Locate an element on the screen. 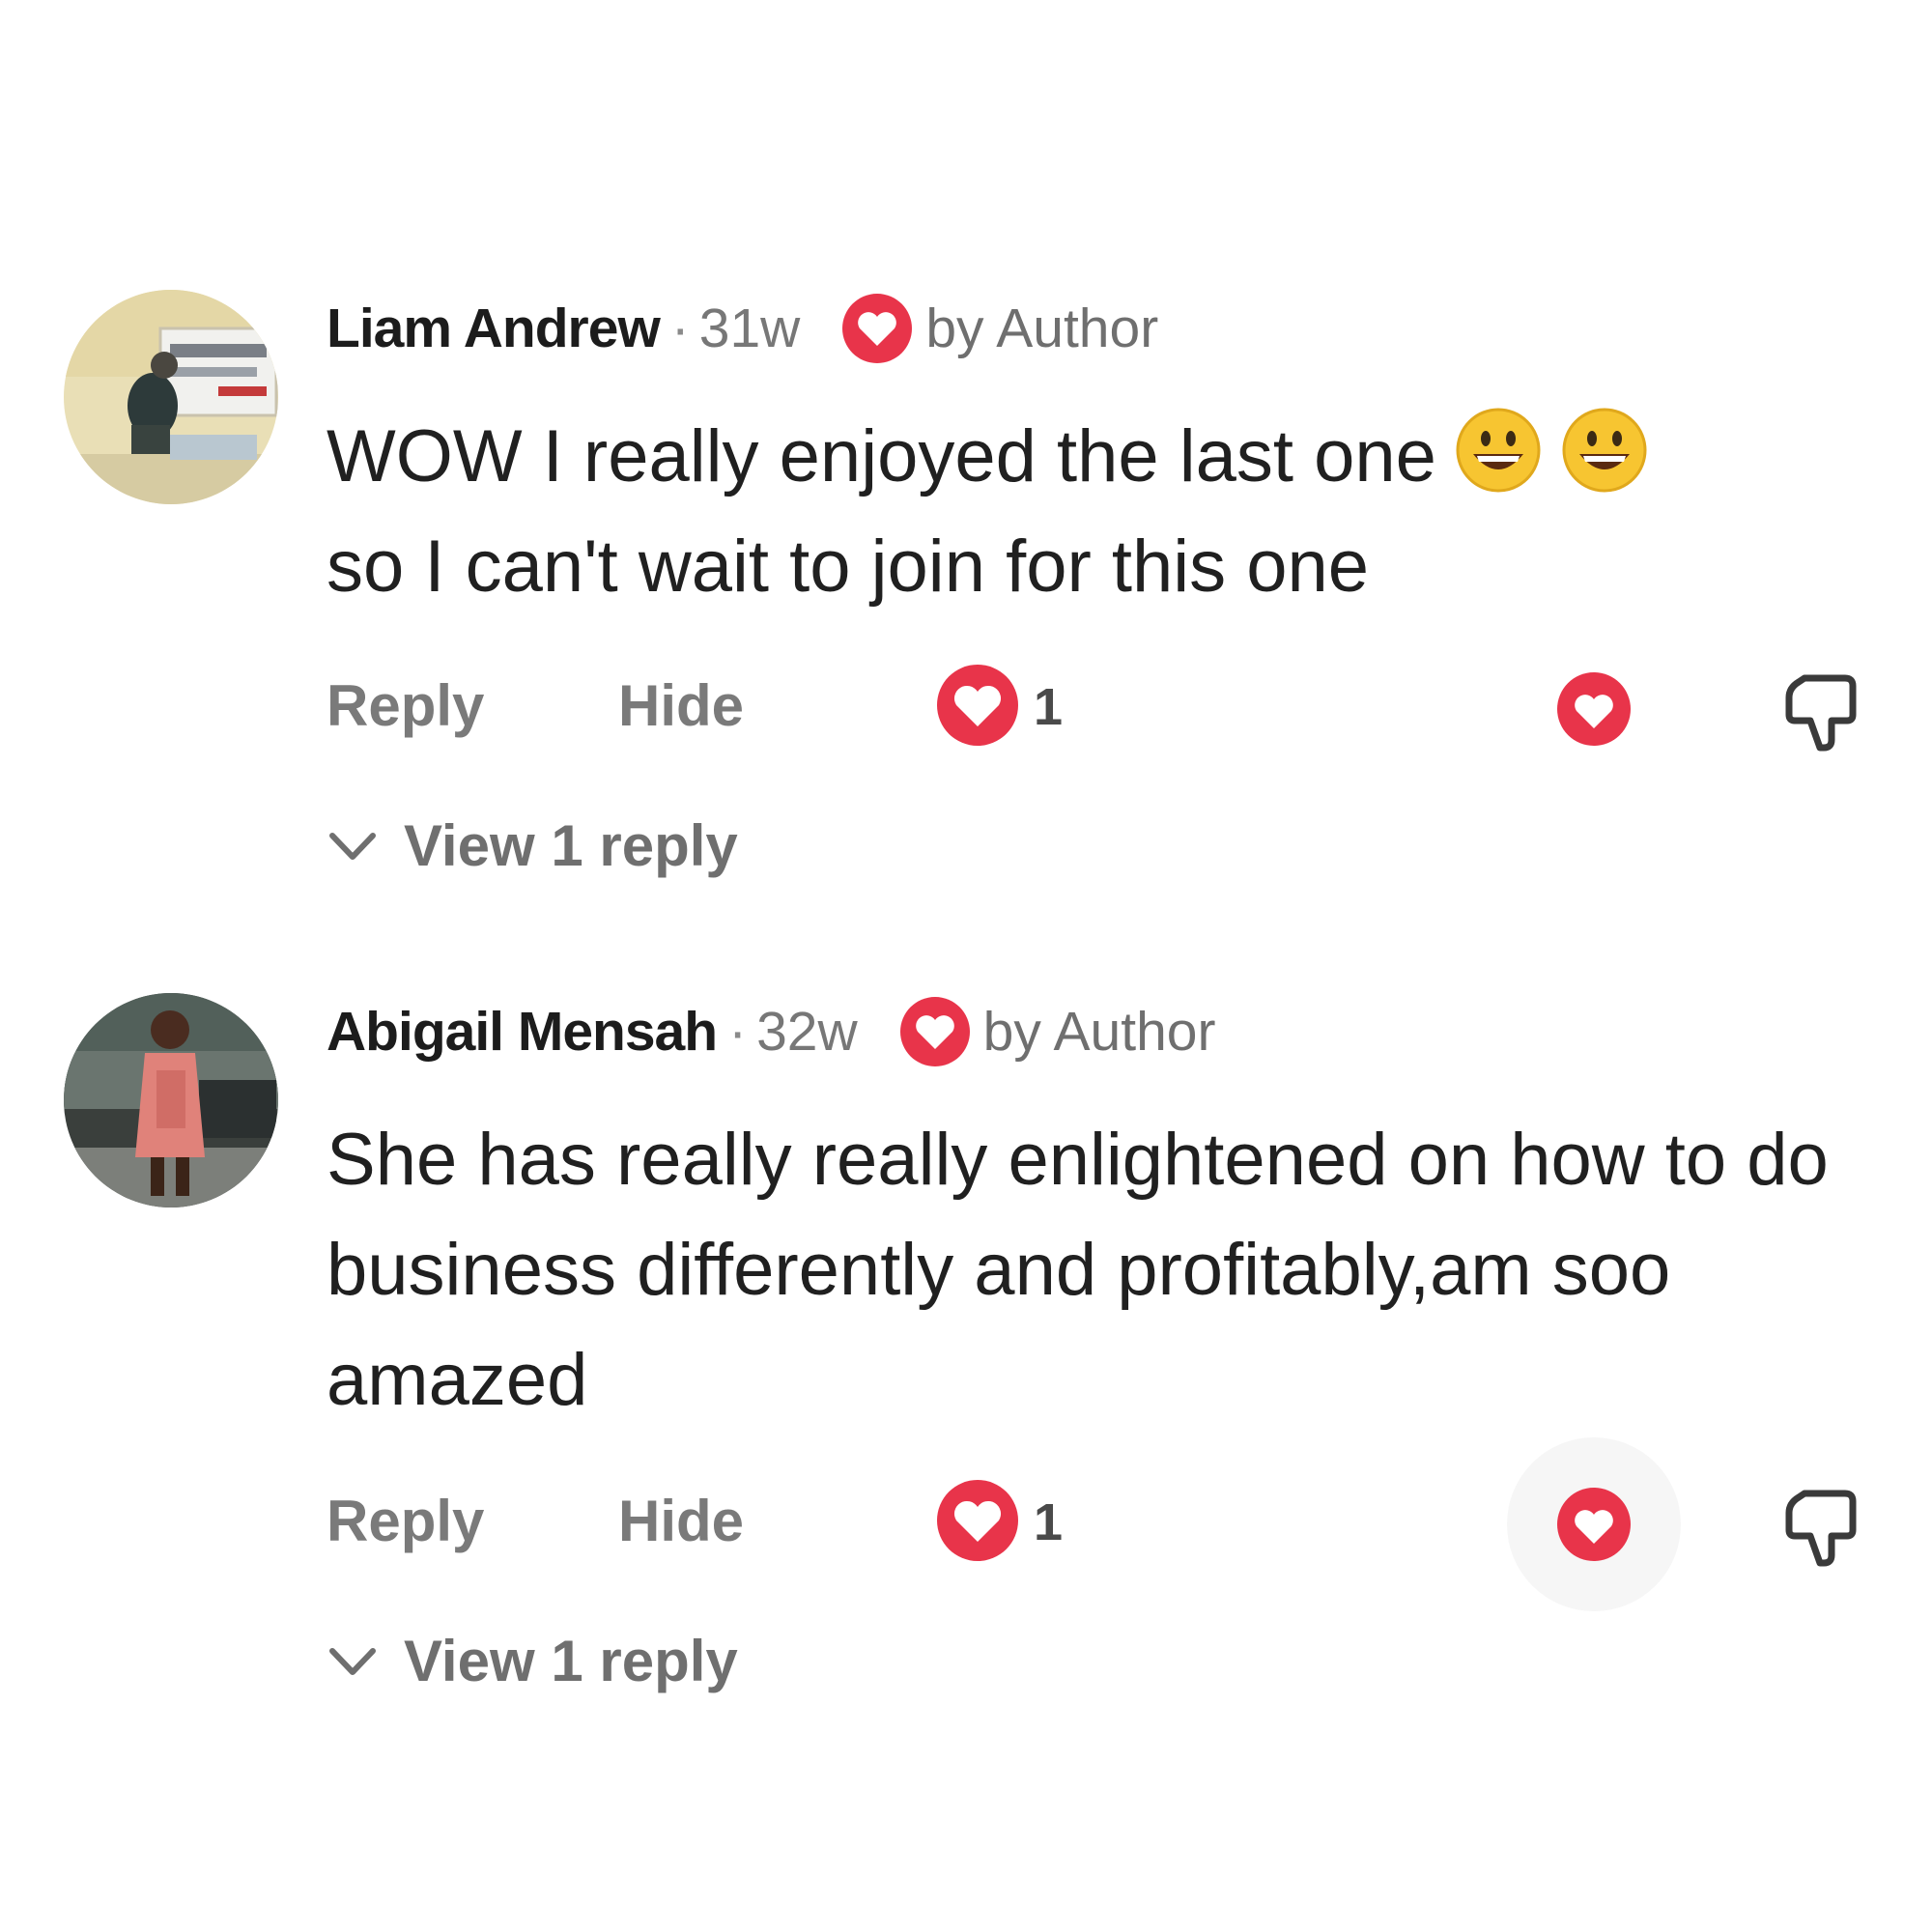 Image resolution: width=1932 pixels, height=1932 pixels. comment-header: Abigail Mensah · 32w by Author is located at coordinates (771, 1031).